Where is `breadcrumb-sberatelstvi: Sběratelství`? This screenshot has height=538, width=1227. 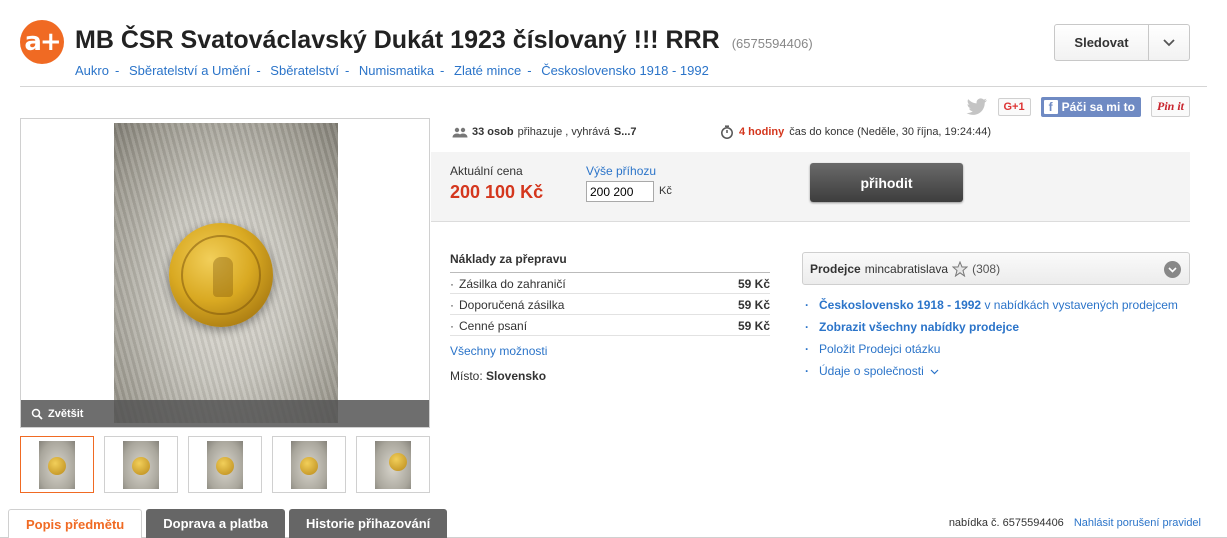 breadcrumb-sberatelstvi: Sběratelství is located at coordinates (304, 70).